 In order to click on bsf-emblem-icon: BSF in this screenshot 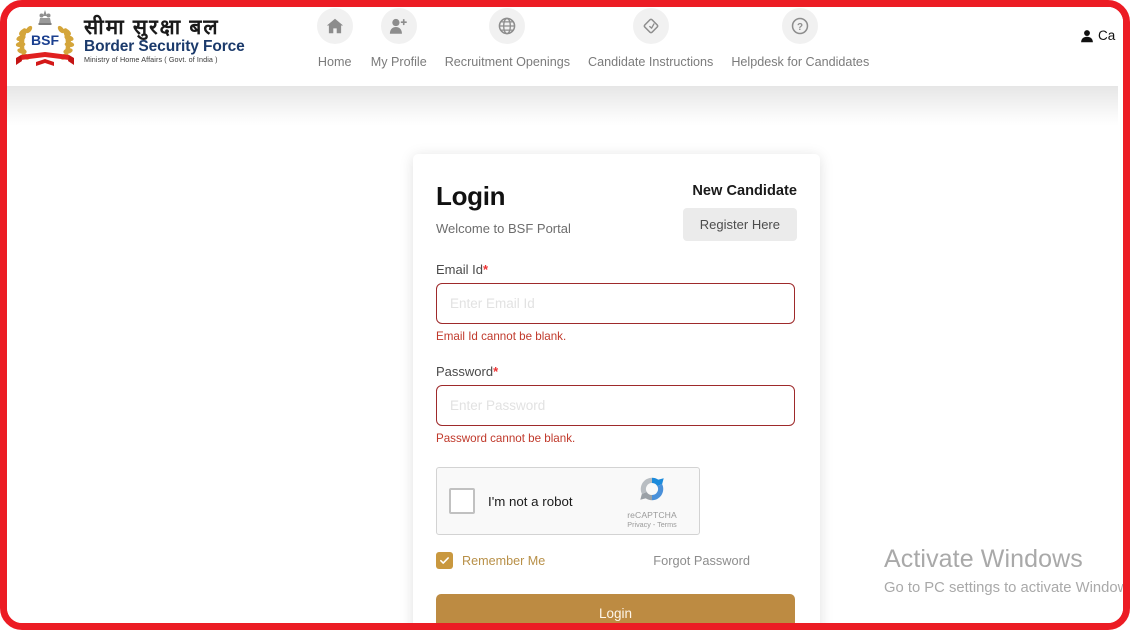, I will do `click(45, 40)`.